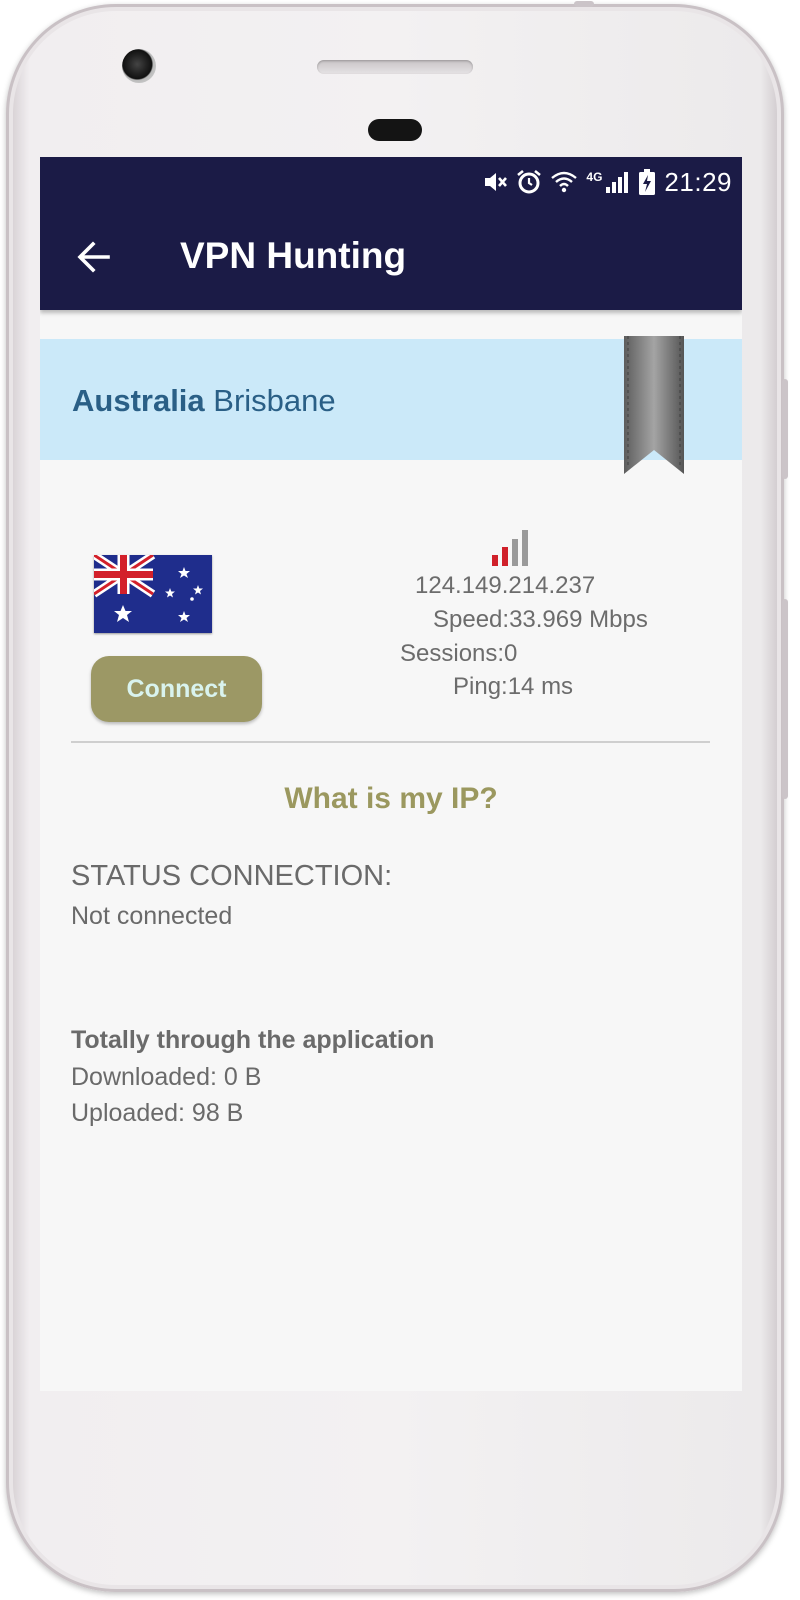  What do you see at coordinates (176, 689) in the screenshot?
I see `connect-button: Connect` at bounding box center [176, 689].